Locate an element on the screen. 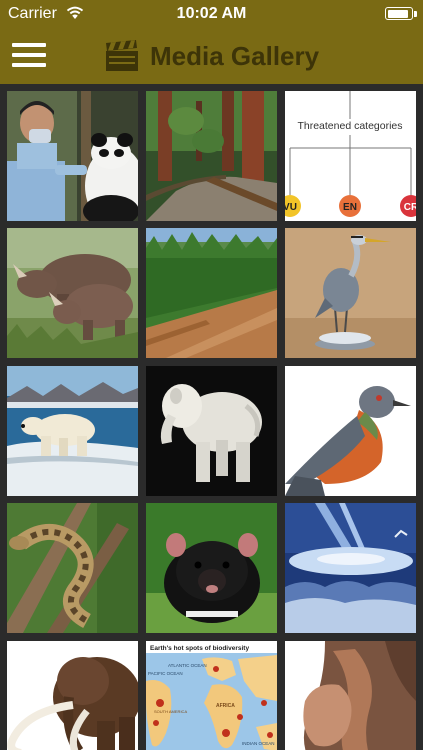 The width and height of the screenshot is (423, 750). redwood-forest-image is located at coordinates (211, 156).